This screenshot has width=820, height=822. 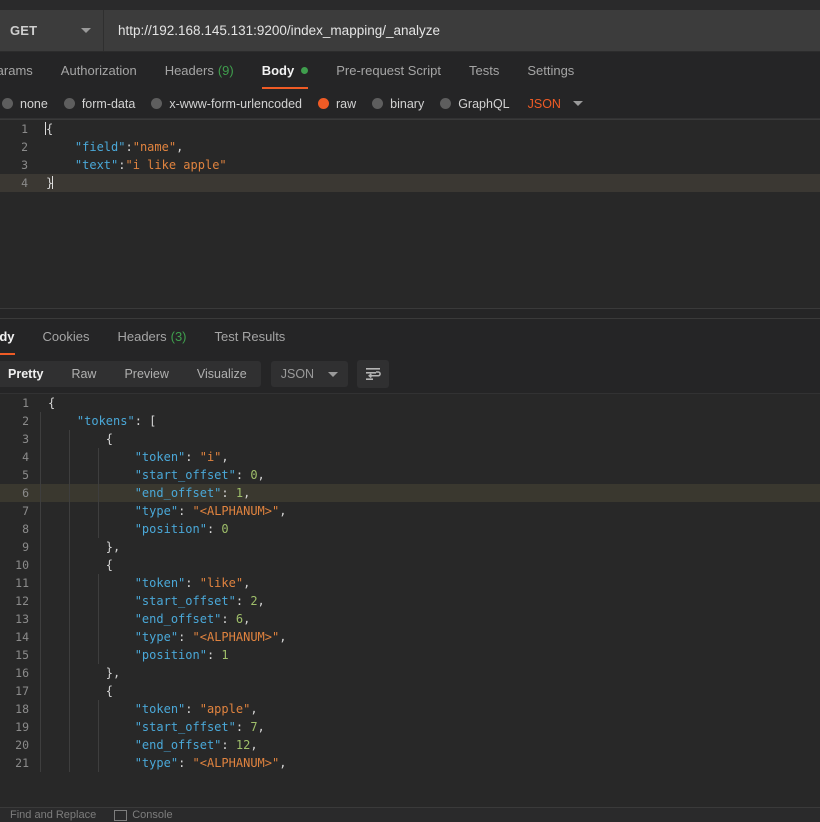 I want to click on code-text: "token": "like",, so click(x=430, y=583).